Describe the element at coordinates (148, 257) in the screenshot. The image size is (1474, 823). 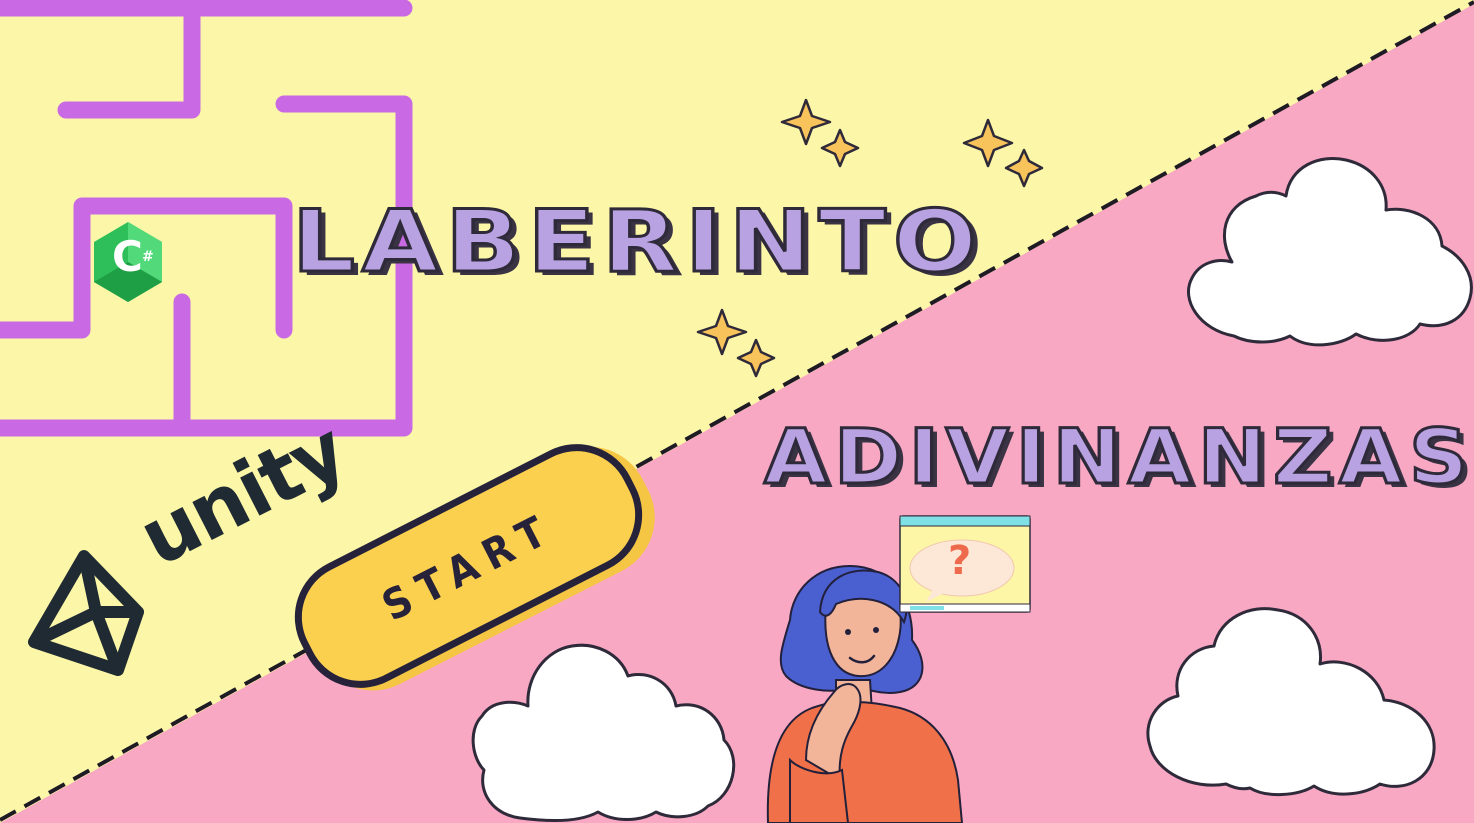
I see `csharp-logo-hash: #` at that location.